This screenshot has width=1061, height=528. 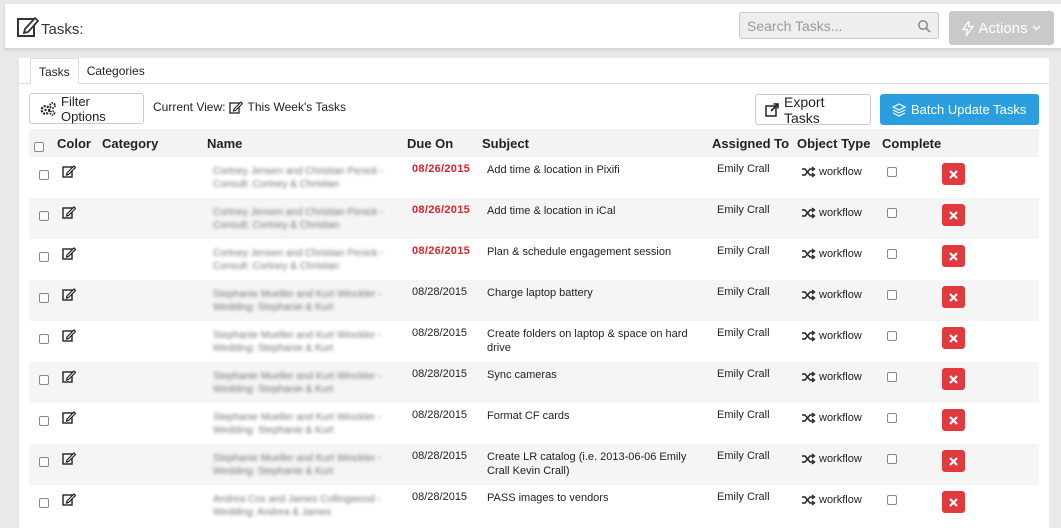 I want to click on tab-tasks: Tasks, so click(x=54, y=71).